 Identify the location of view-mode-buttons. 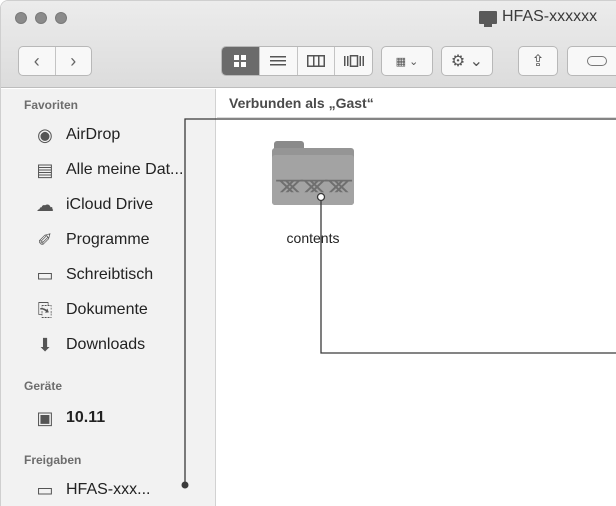
(297, 61).